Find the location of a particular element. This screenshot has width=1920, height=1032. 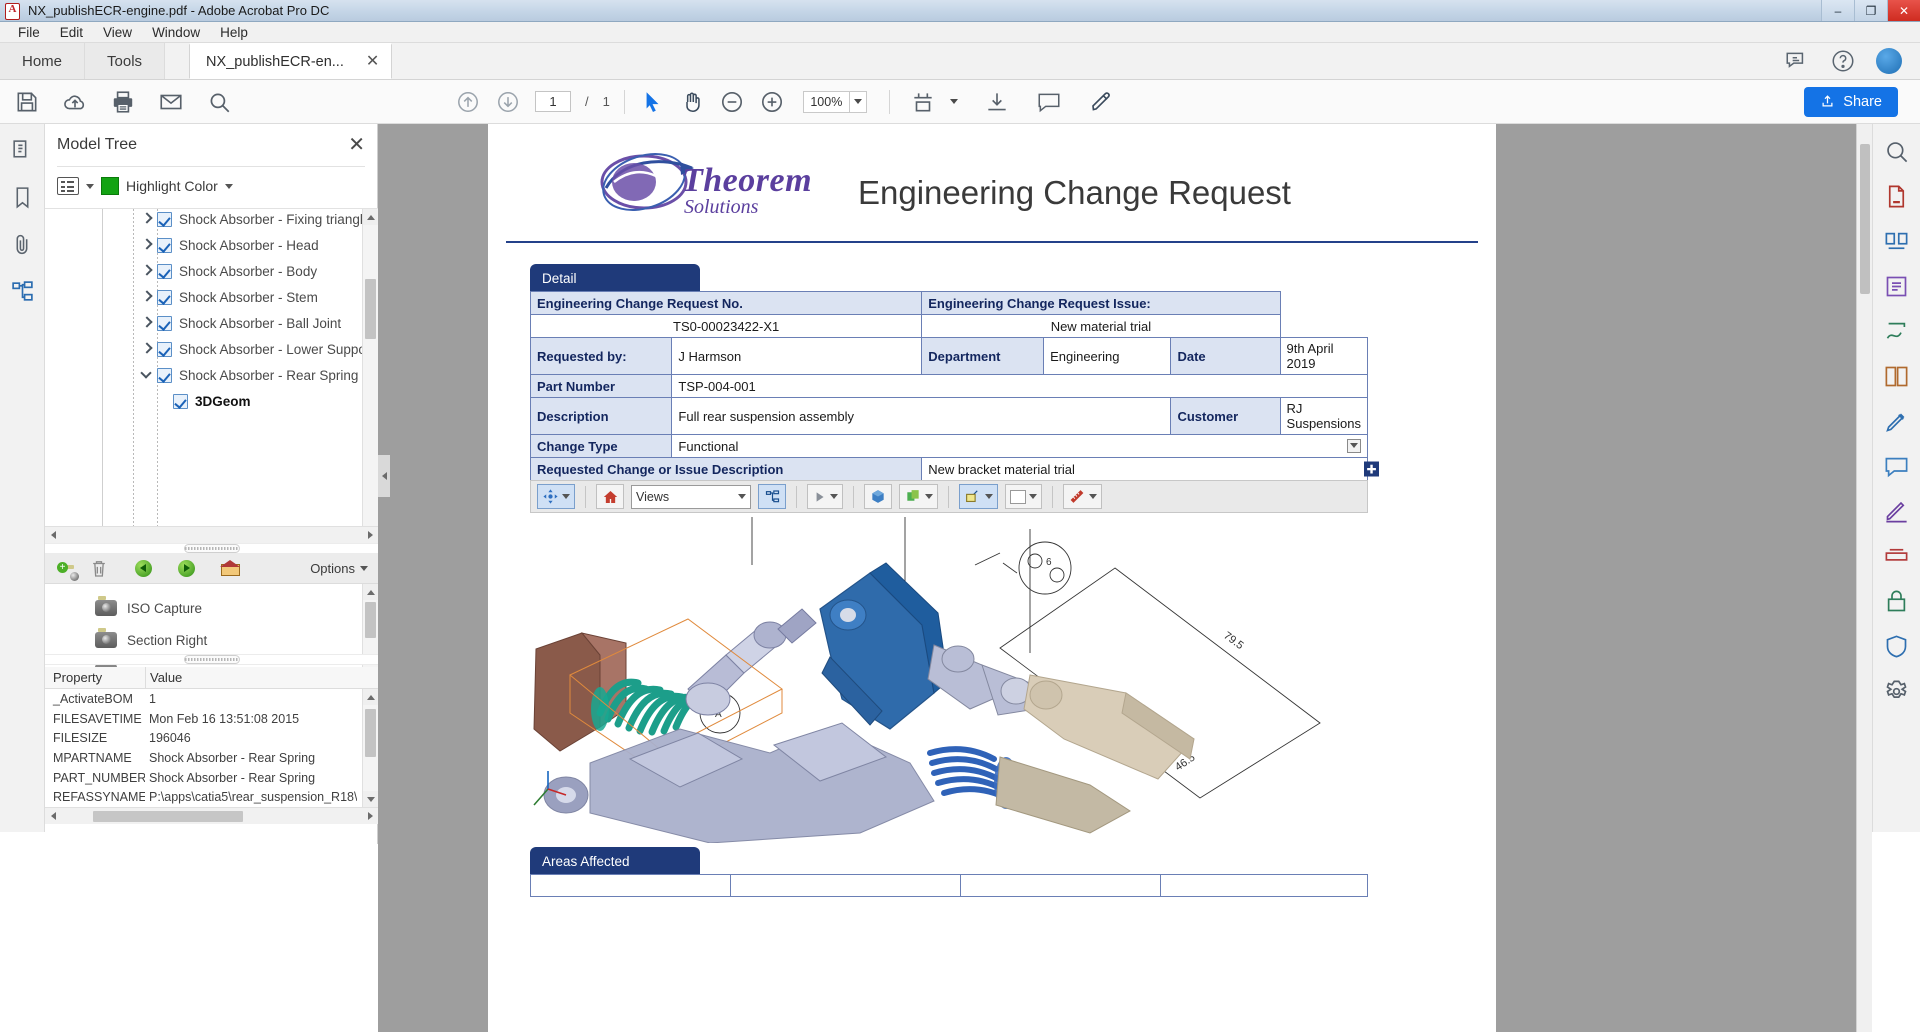

menu-file: File is located at coordinates (29, 32).